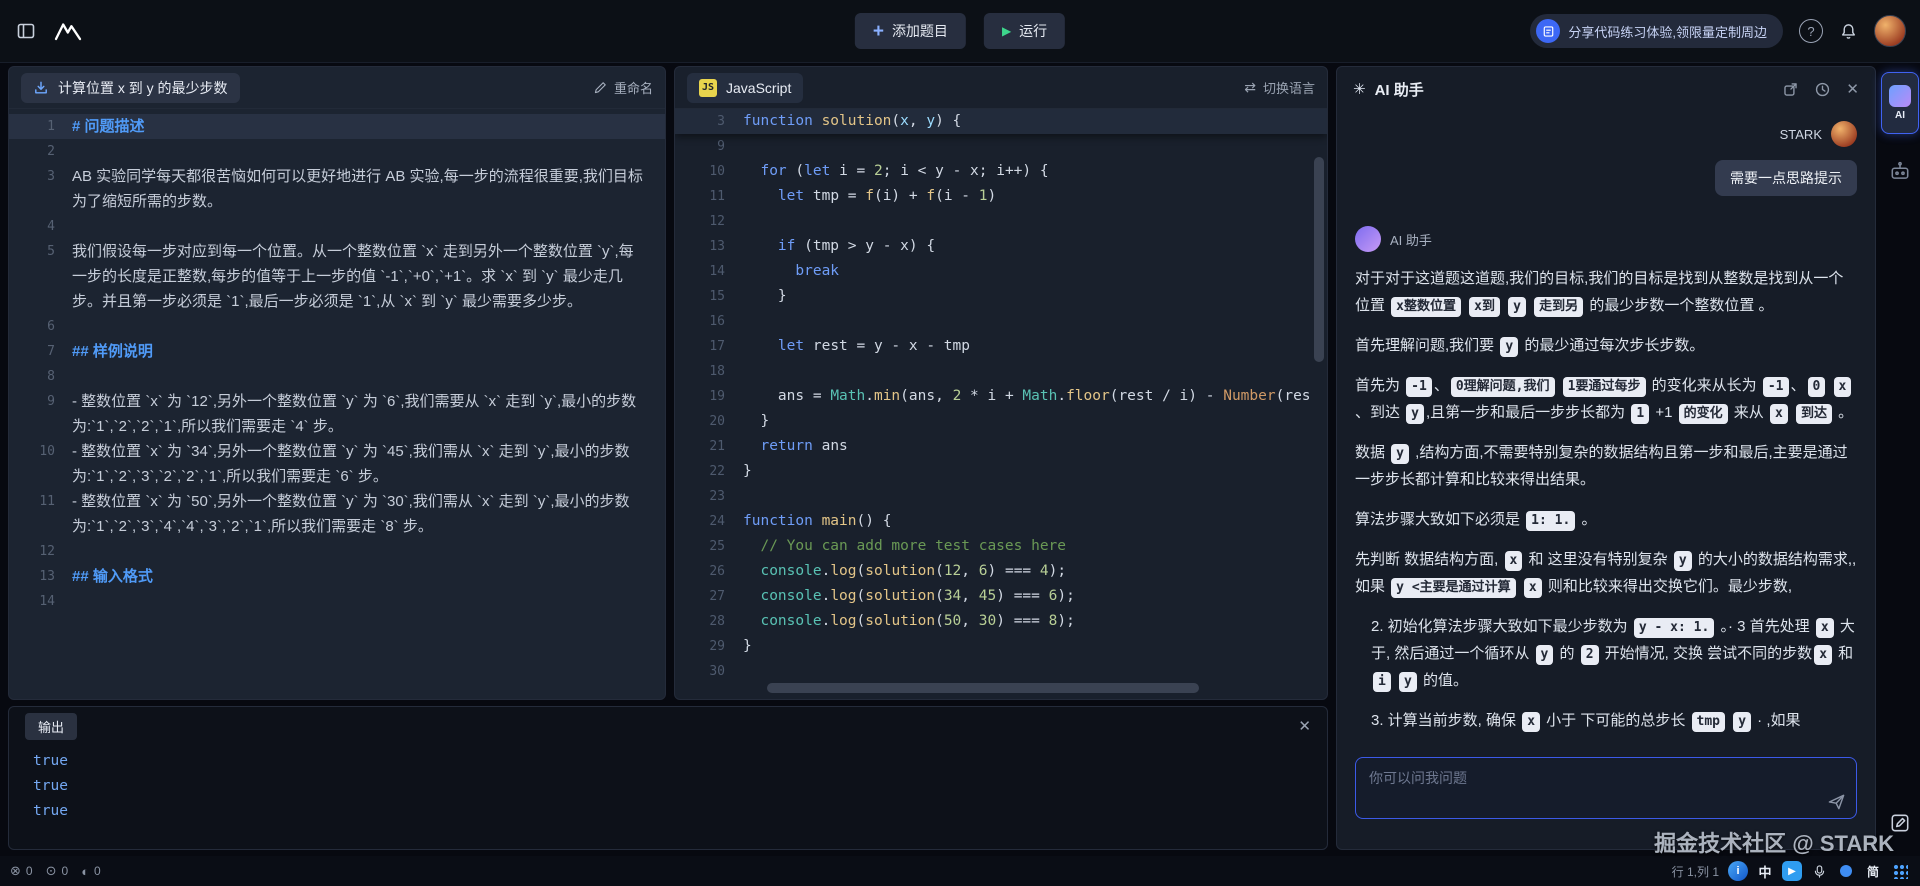 Image resolution: width=1920 pixels, height=886 pixels. Describe the element at coordinates (1001, 346) in the screenshot. I see `code-line: 17 let rest = y - x - tmp` at that location.